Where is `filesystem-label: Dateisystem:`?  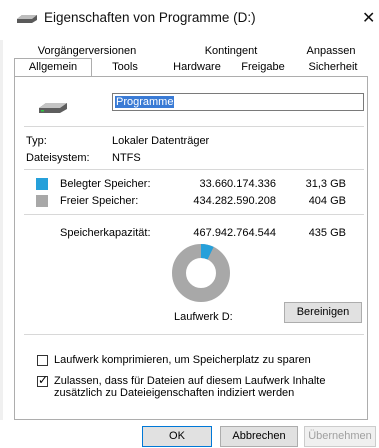 filesystem-label: Dateisystem: is located at coordinates (58, 158).